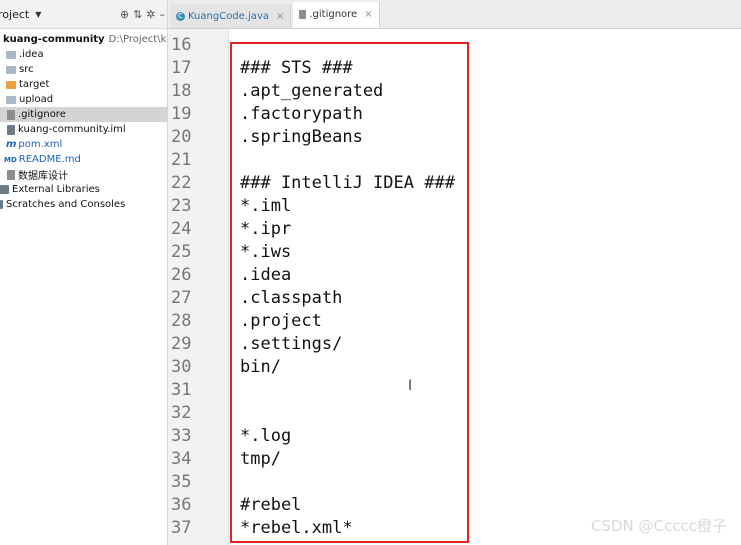  I want to click on tree-item-upload: upload, so click(83, 99).